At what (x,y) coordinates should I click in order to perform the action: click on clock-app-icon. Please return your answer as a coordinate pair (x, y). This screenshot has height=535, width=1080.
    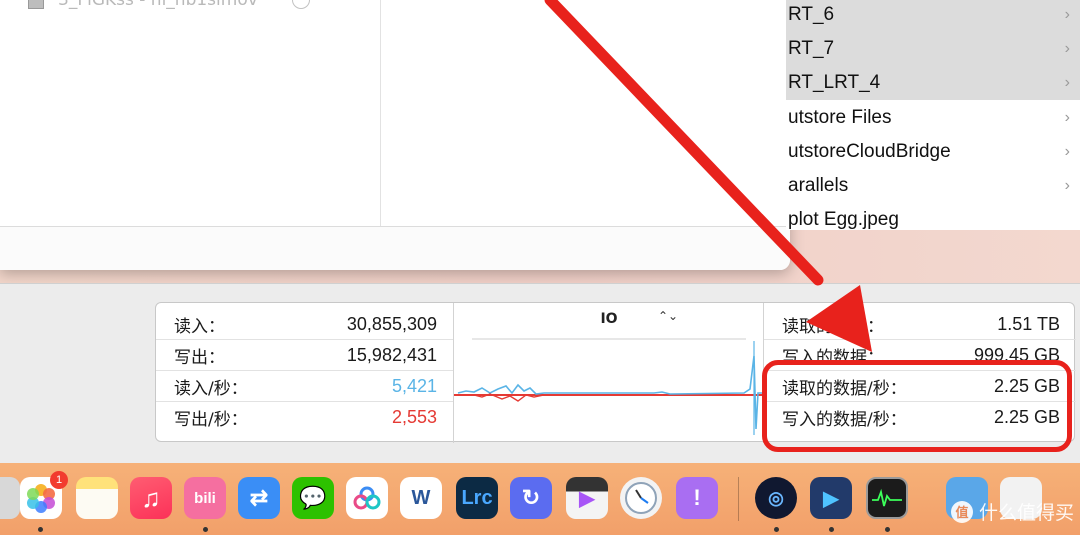
    Looking at the image, I should click on (641, 498).